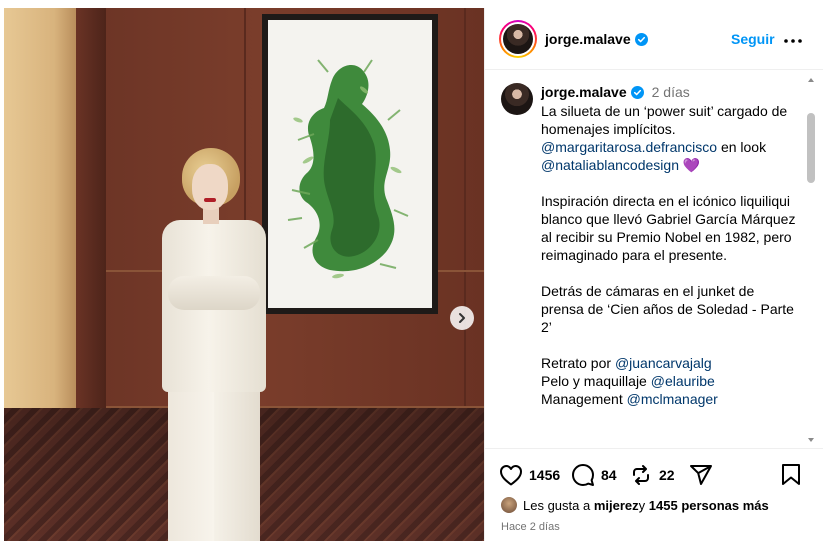  Describe the element at coordinates (214, 293) in the screenshot. I see `crossed-arms` at that location.